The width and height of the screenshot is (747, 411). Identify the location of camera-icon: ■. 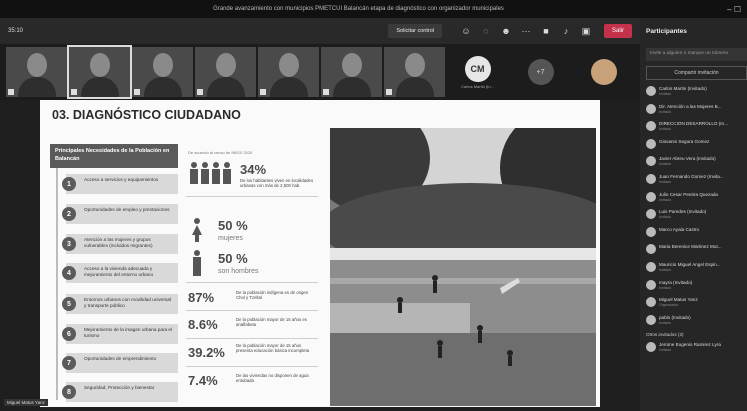
(546, 31).